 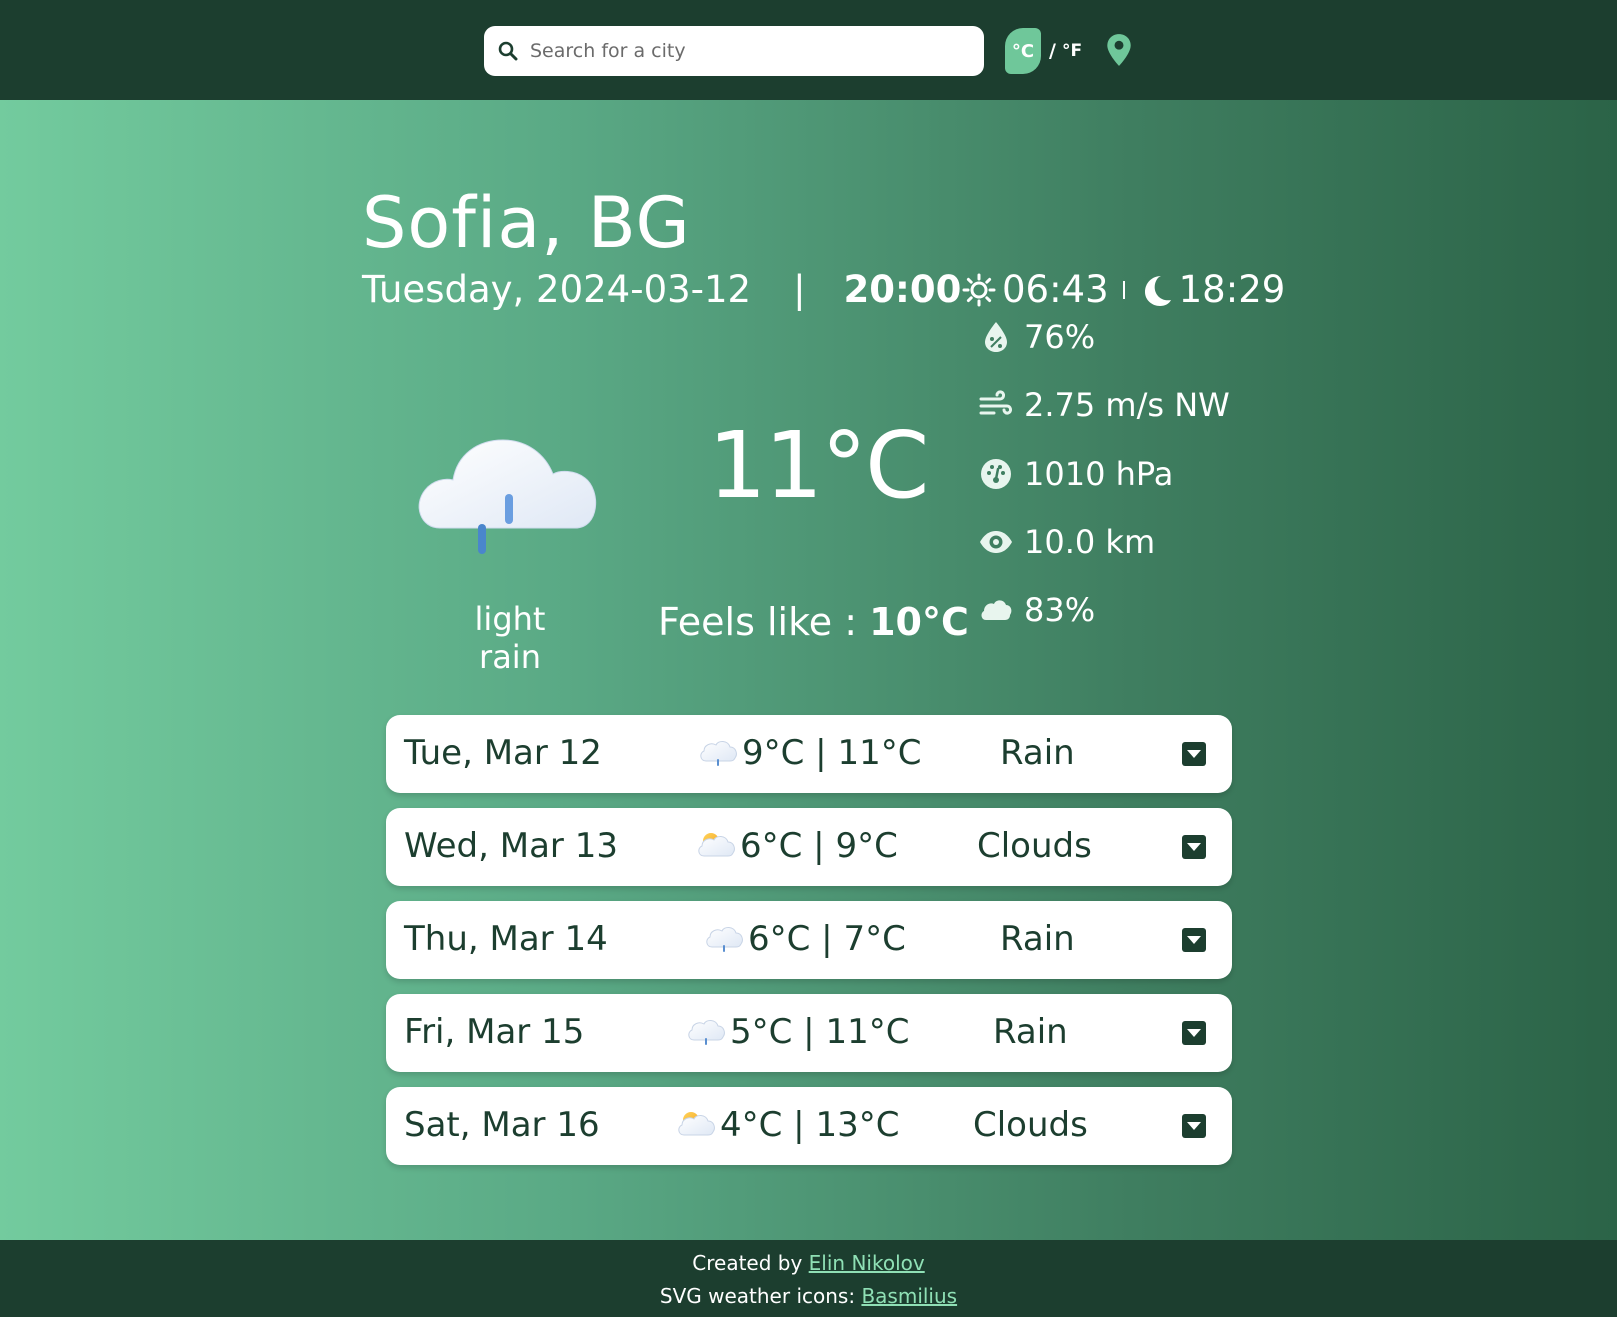 I want to click on created-by-label: Created by, so click(x=750, y=1263).